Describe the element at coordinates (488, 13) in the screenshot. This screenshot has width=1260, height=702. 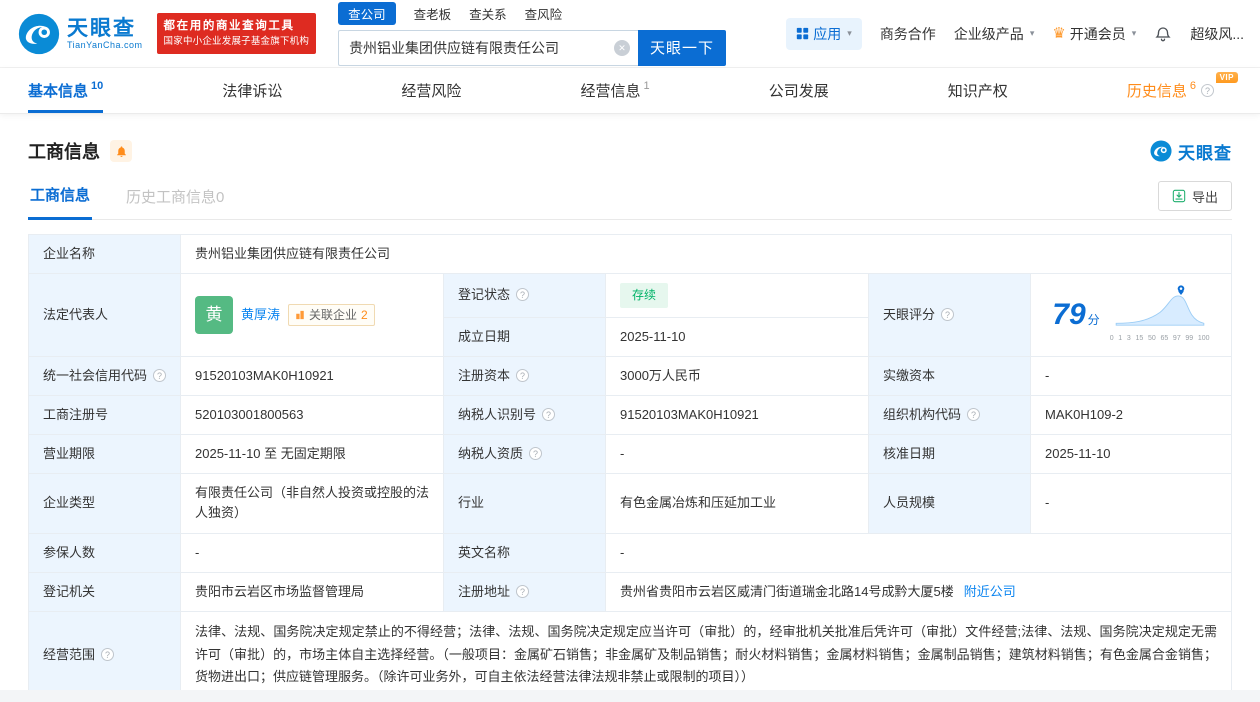
I see `search-tab-relation: 查关系` at that location.